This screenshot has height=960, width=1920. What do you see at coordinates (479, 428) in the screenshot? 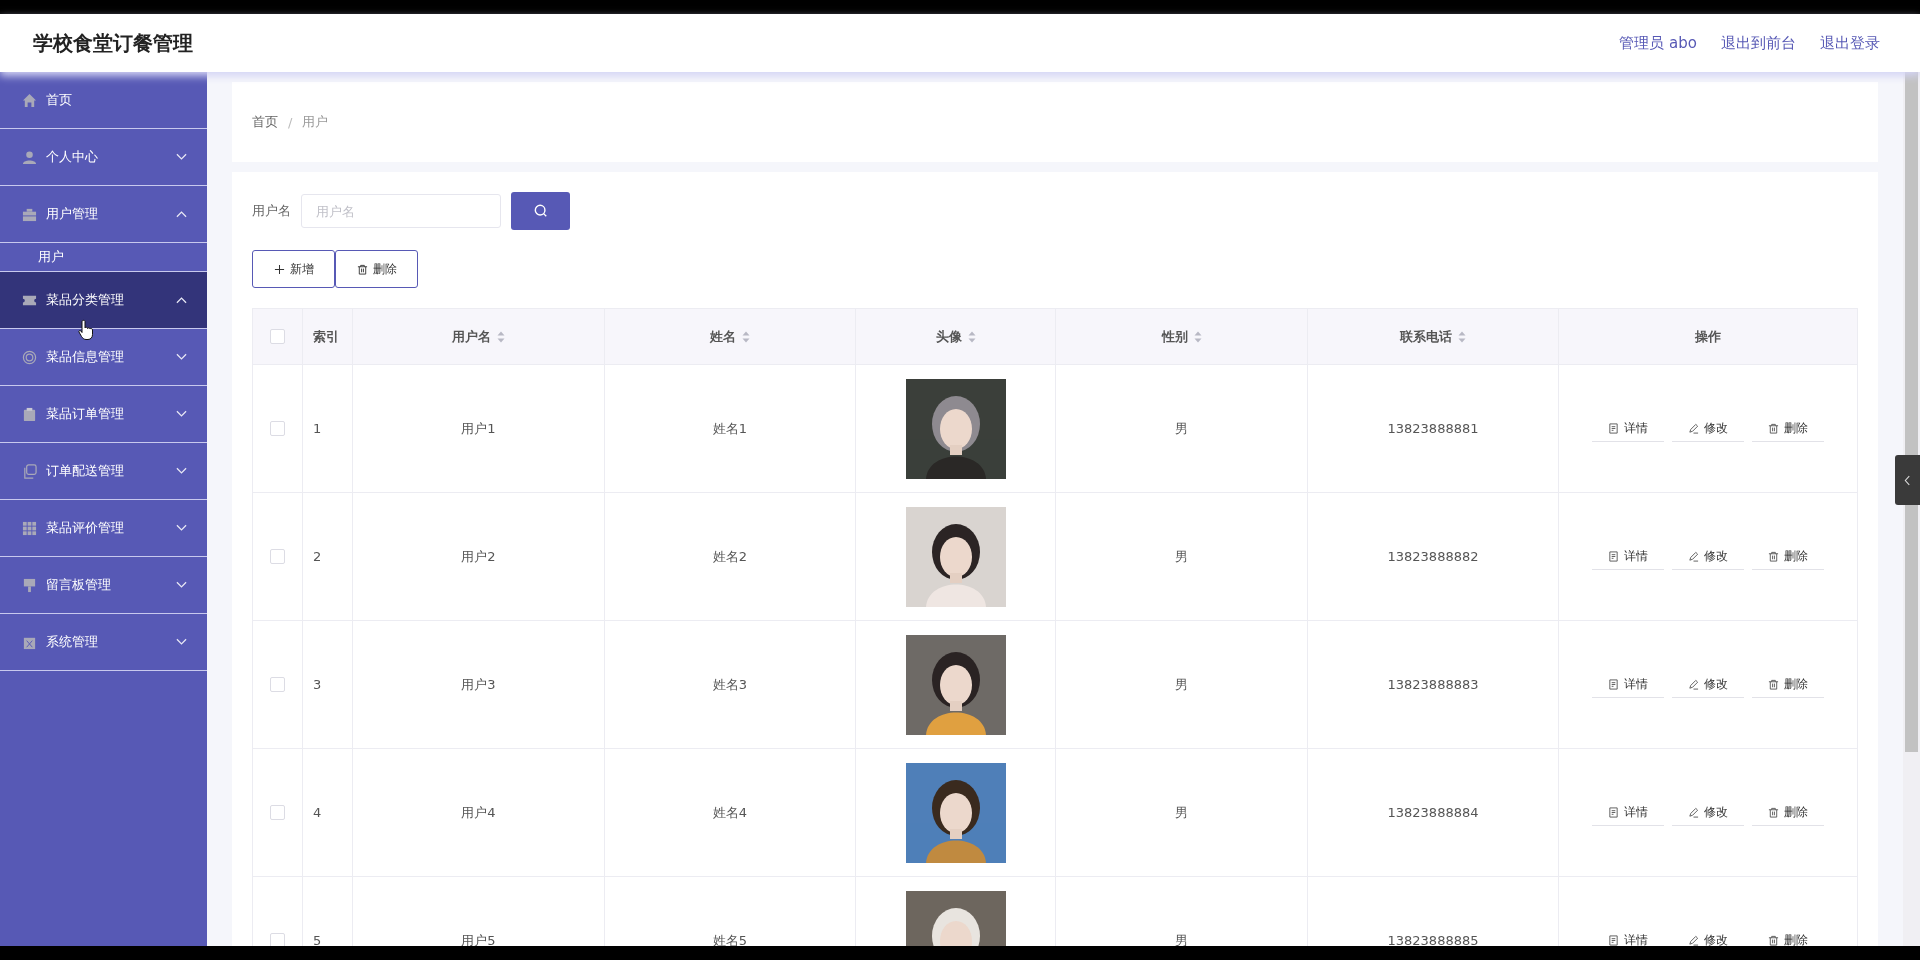
I see `table-cell: 用户1` at bounding box center [479, 428].